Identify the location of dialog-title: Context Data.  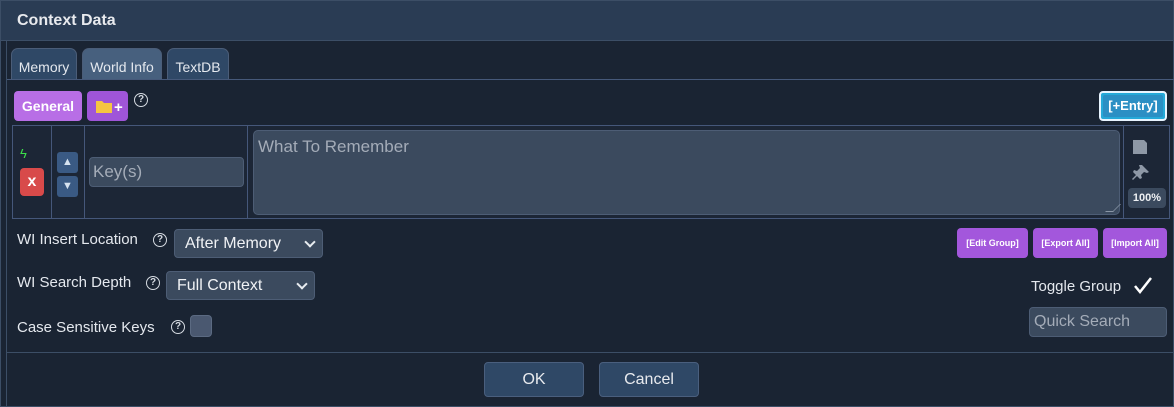
(66, 20).